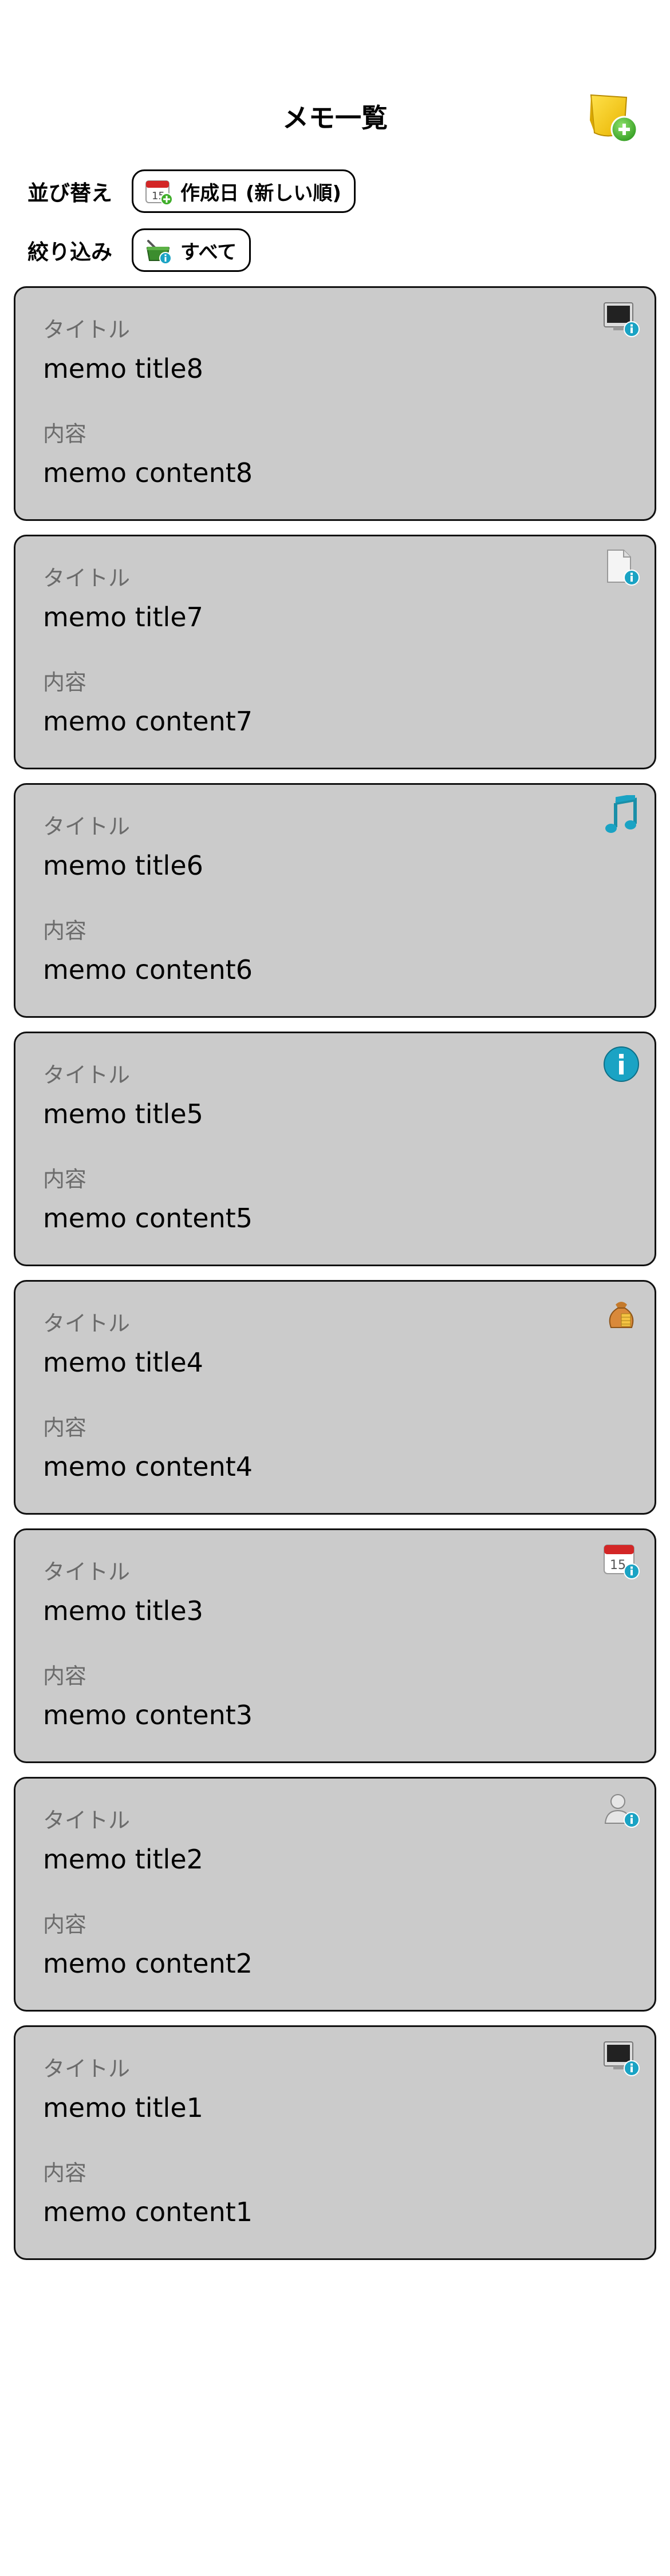  Describe the element at coordinates (335, 900) in the screenshot. I see `memo-card: タイトル memo title6 内容 memo content6` at that location.